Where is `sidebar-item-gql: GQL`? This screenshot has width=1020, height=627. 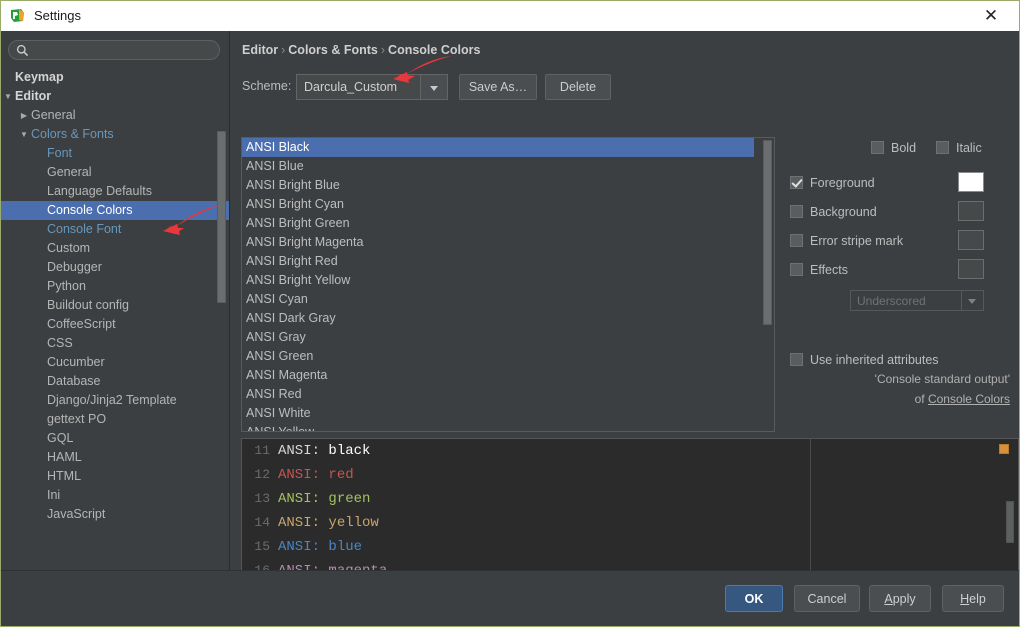 sidebar-item-gql: GQL is located at coordinates (115, 438).